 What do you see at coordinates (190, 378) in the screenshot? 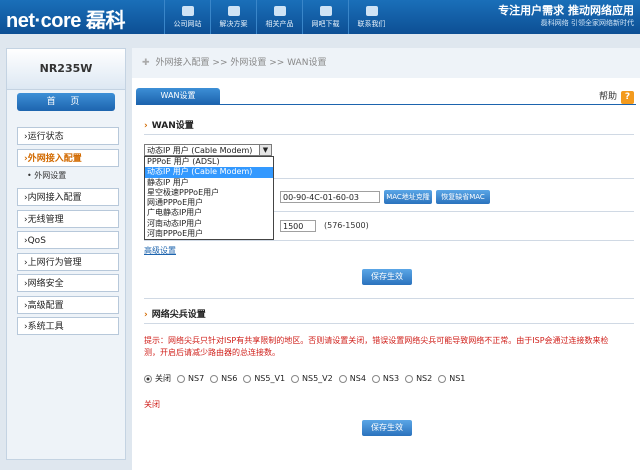
I see `radio-ns7: NS7` at bounding box center [190, 378].